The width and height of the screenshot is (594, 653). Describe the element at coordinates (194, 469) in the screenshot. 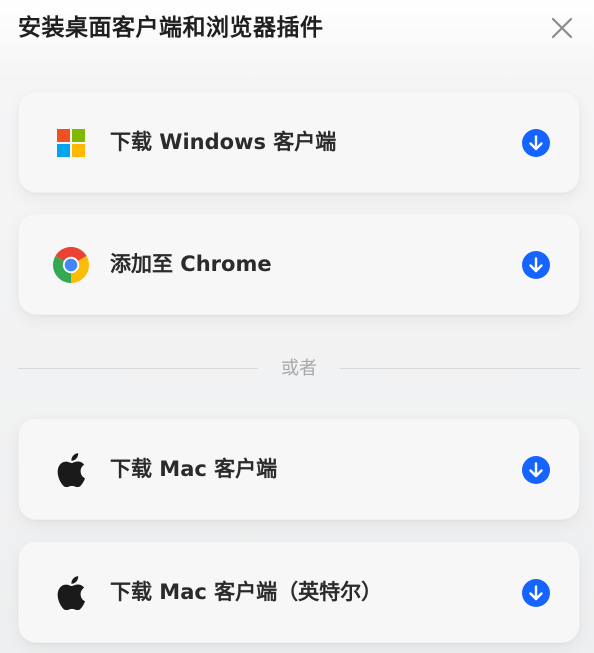

I see `option-label: 下载 Mac 客户端` at that location.